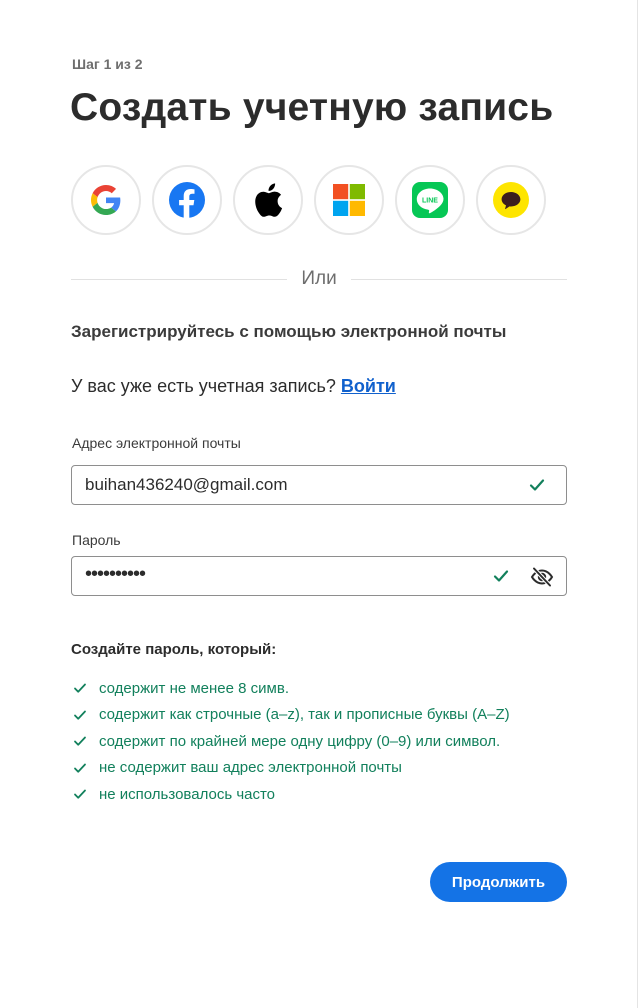 The image size is (638, 1008). Describe the element at coordinates (498, 882) in the screenshot. I see `continue-button: Продолжить` at that location.